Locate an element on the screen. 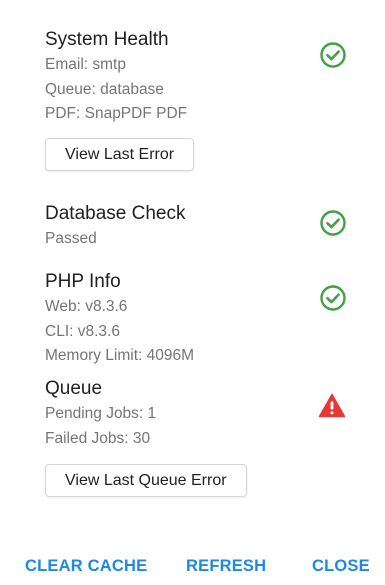 The image size is (385, 585). pdf-driver-text: PDF: SnapPDF PDF is located at coordinates (116, 113).